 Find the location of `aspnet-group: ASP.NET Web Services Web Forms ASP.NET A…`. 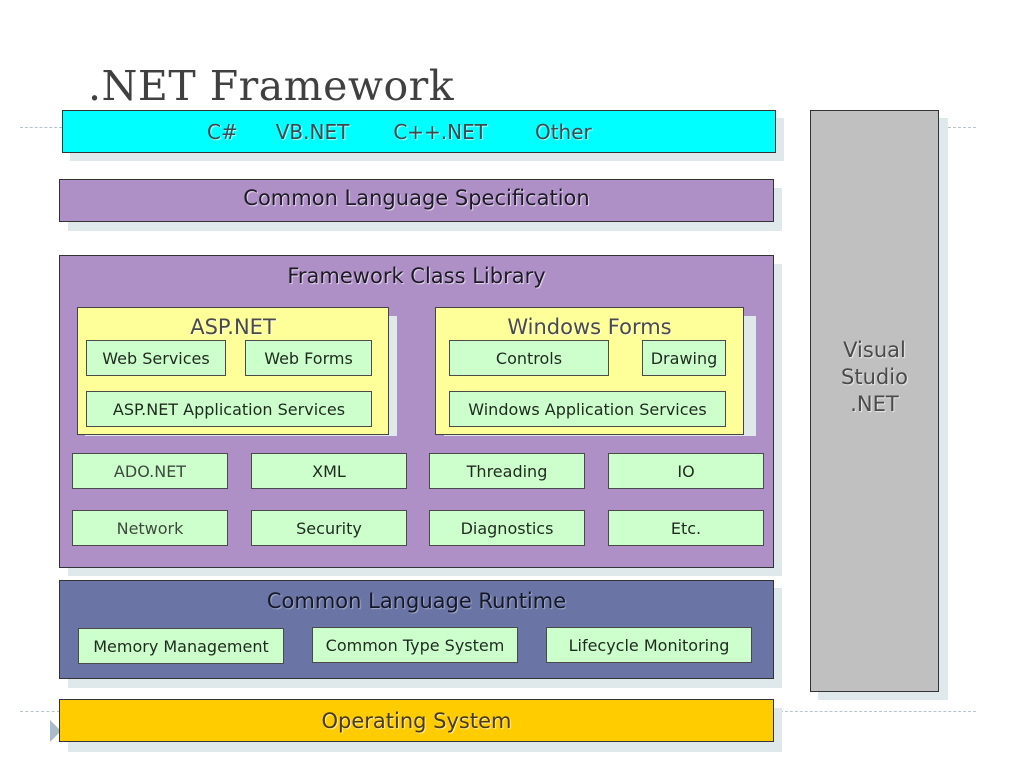

aspnet-group: ASP.NET Web Services Web Forms ASP.NET A… is located at coordinates (233, 371).